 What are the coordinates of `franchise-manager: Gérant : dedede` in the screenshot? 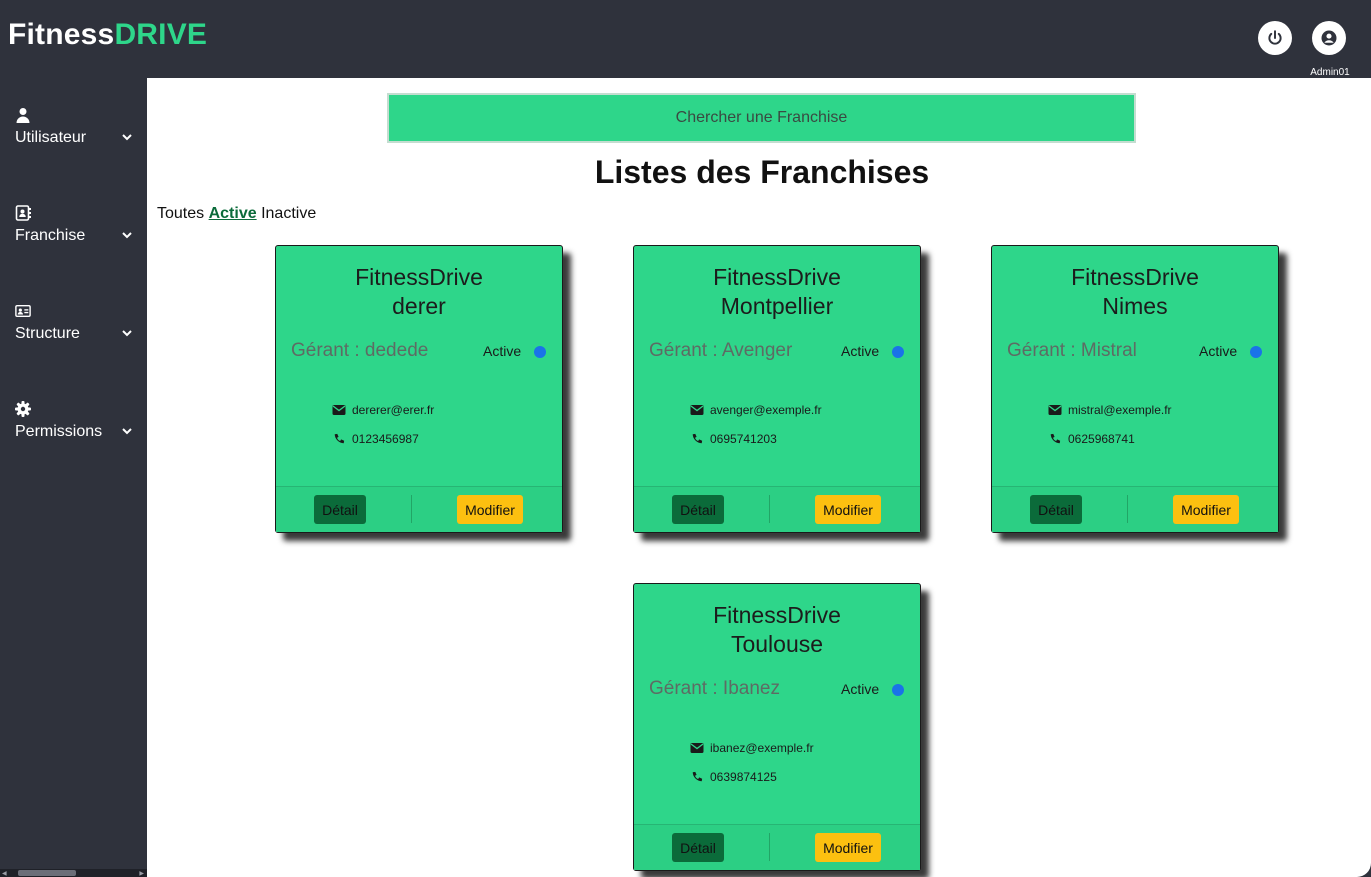 It's located at (360, 350).